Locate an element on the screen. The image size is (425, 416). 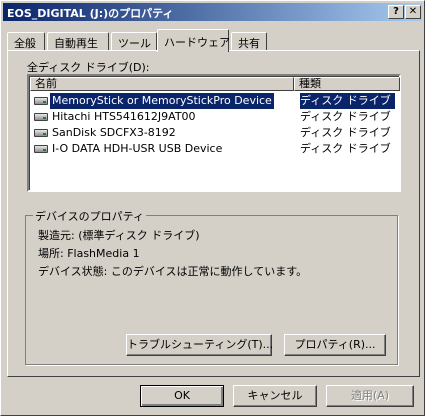
drive-list-label: 全ディスク ドライブ(D): is located at coordinates (88, 67).